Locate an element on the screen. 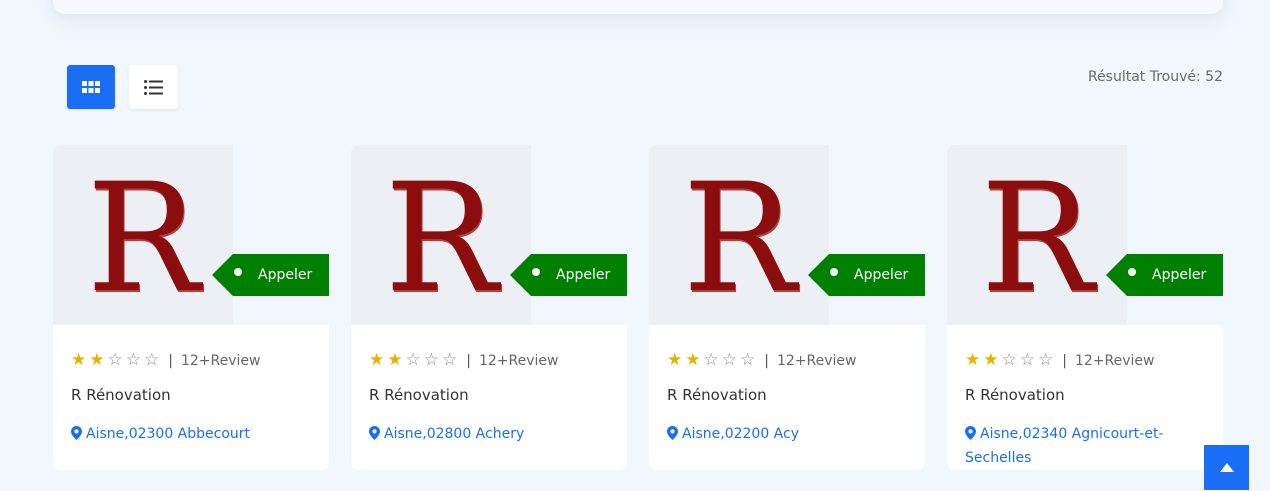  result-count: Résultat Trouvé: 52 is located at coordinates (1155, 77).